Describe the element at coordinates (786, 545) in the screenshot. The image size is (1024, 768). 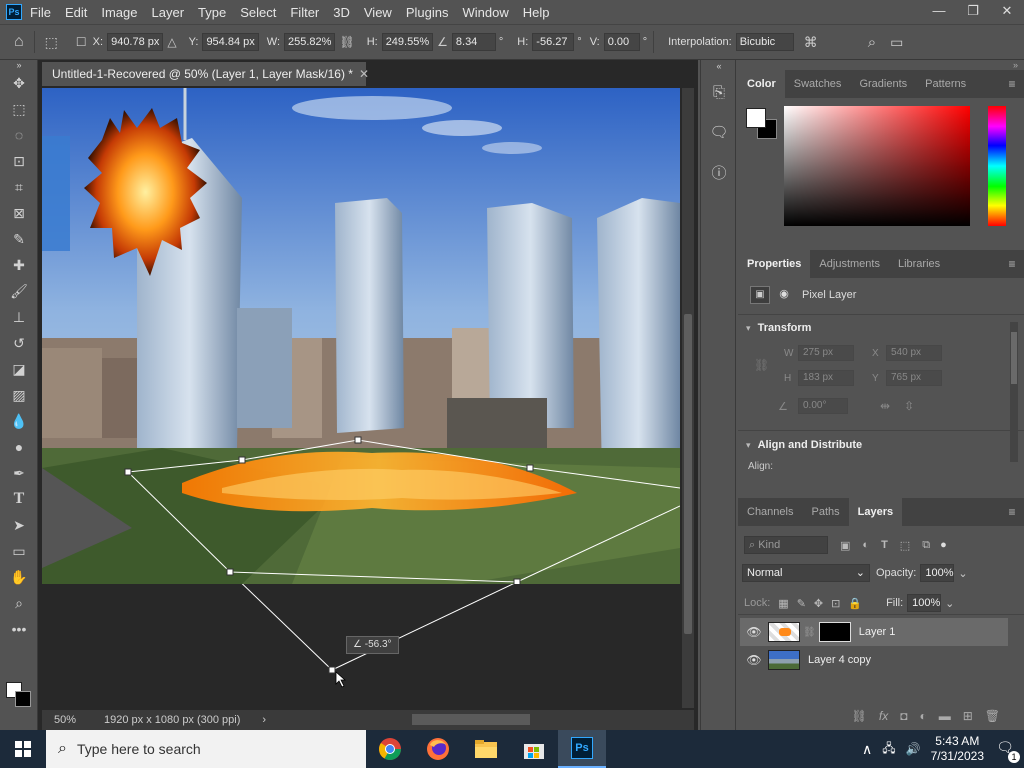
I see `layer-filter-kind: ⌕ Kind` at that location.